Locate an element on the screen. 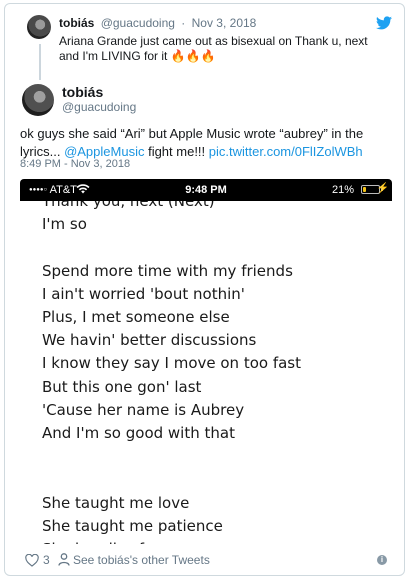  lyric-line: She taught me patience is located at coordinates (132, 526).